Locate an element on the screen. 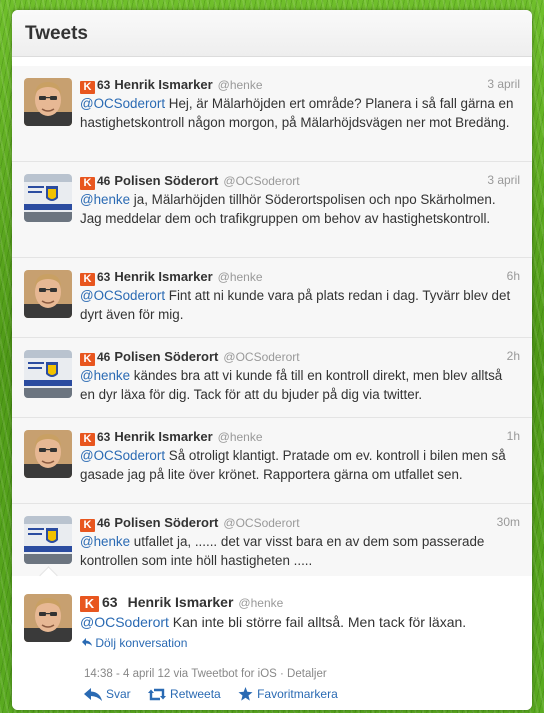 The image size is (544, 713). tweet-time: 30m is located at coordinates (508, 522).